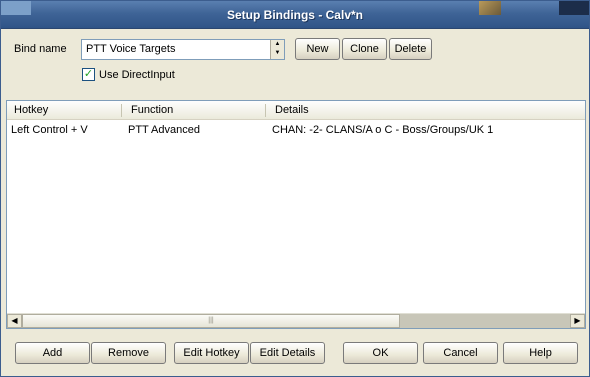 The width and height of the screenshot is (590, 377). What do you see at coordinates (164, 130) in the screenshot?
I see `row-function: PTT Advanced` at bounding box center [164, 130].